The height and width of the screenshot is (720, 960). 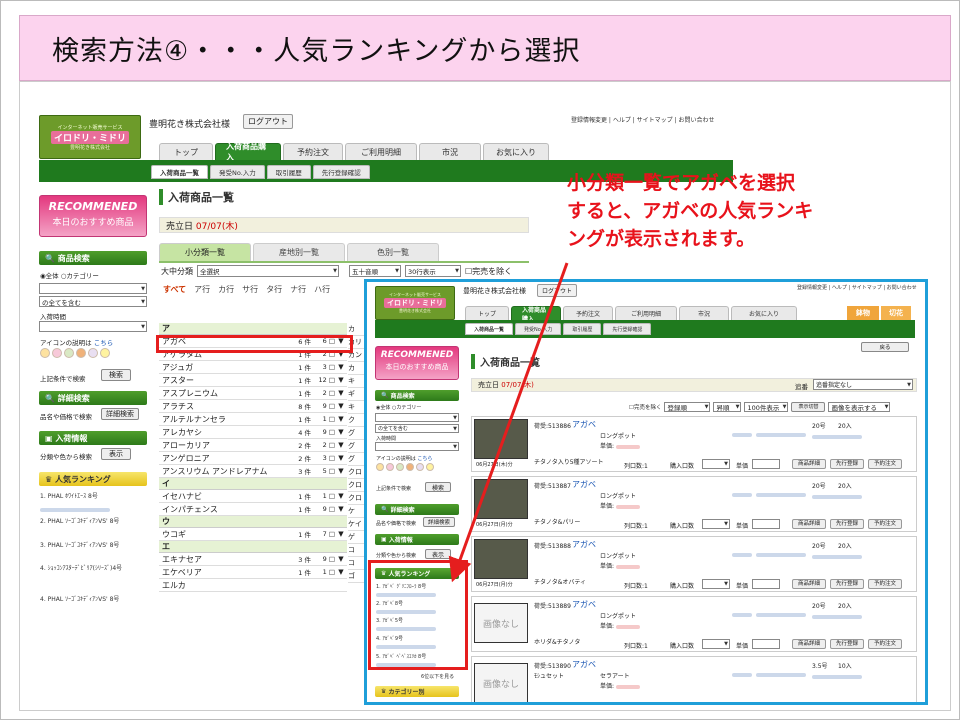 I want to click on potted-plant-tab: 鉢物, so click(x=863, y=313).